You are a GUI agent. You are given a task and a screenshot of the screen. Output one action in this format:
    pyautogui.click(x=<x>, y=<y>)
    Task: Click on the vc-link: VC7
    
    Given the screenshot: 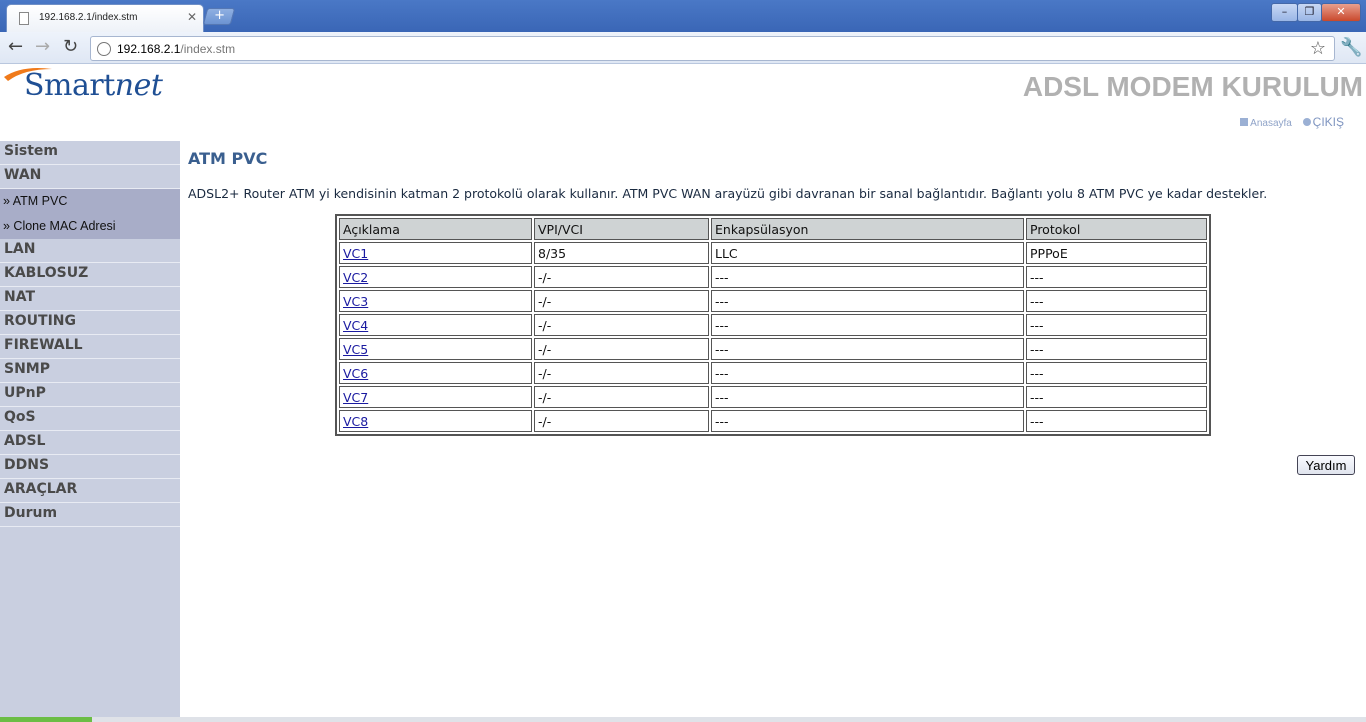 What is the action you would take?
    pyautogui.click(x=355, y=397)
    